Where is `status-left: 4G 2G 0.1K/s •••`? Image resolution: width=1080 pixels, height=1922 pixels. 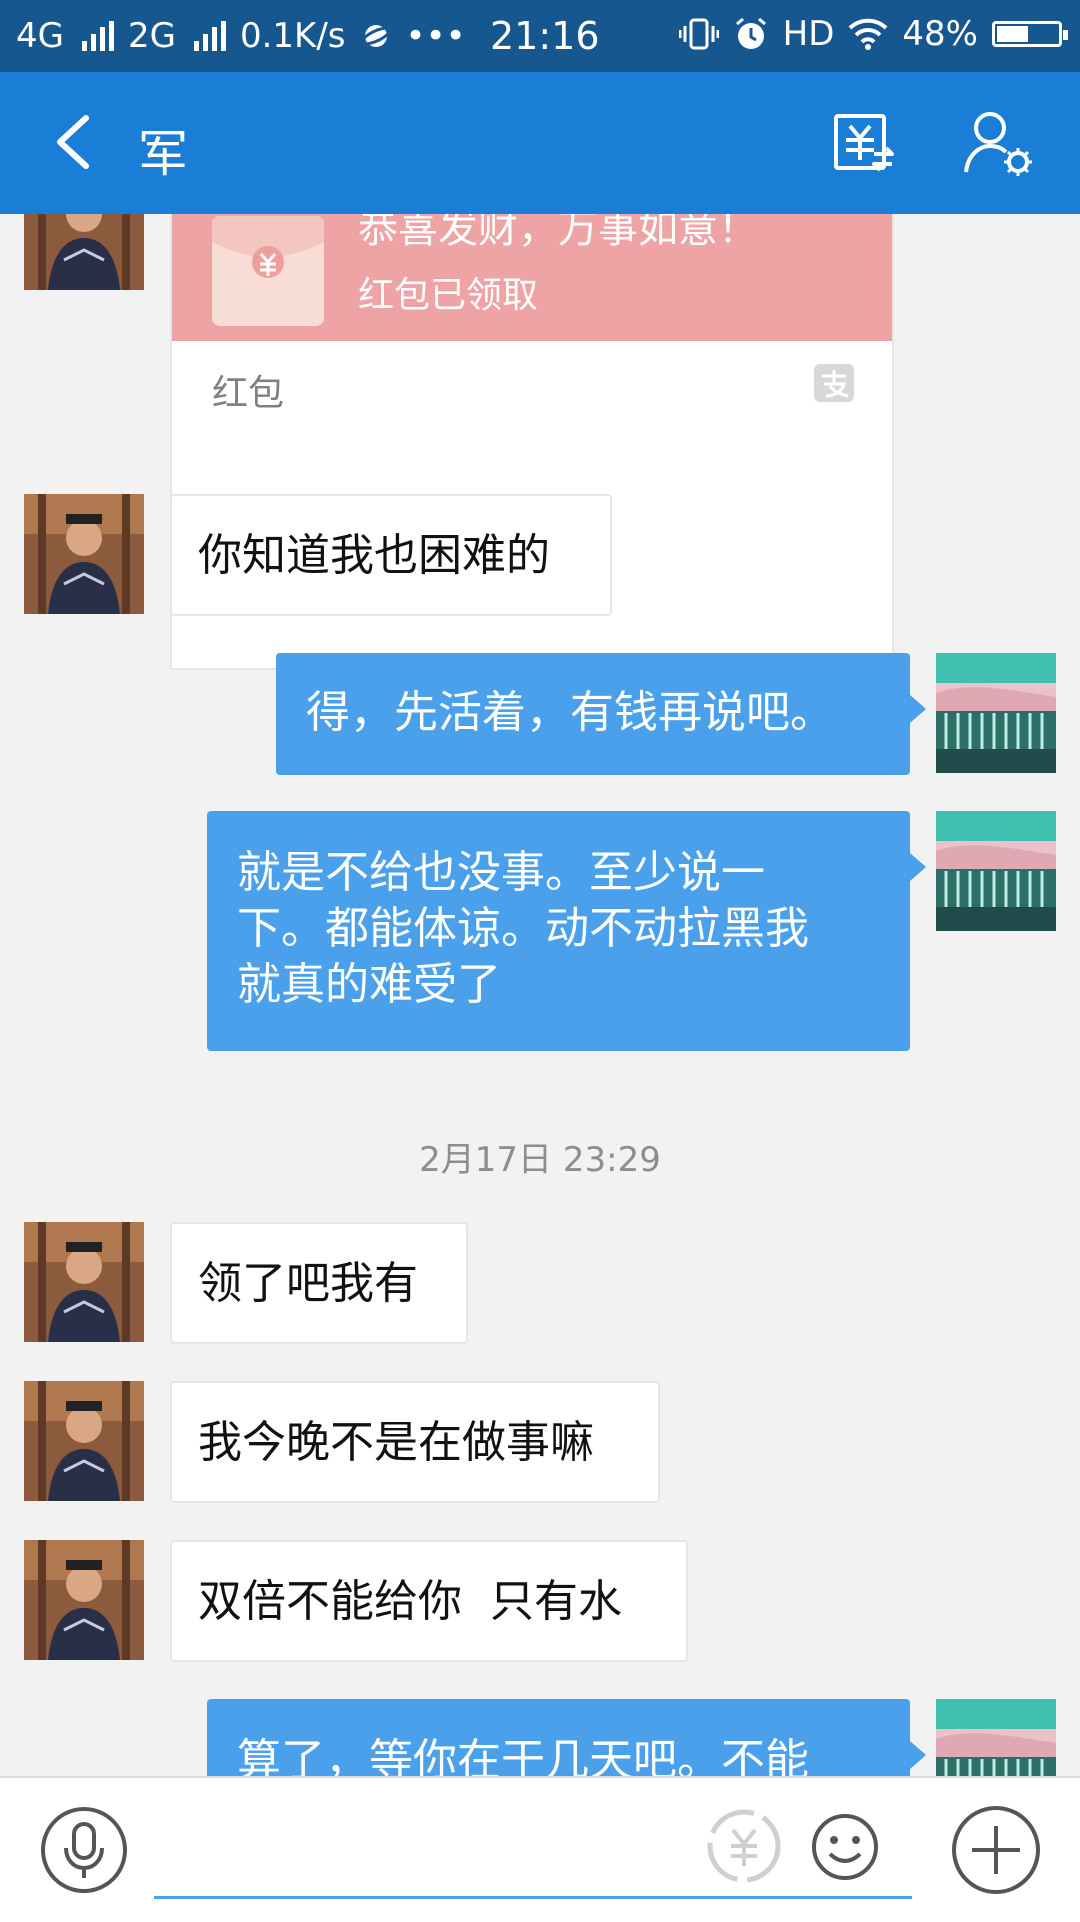 status-left: 4G 2G 0.1K/s ••• is located at coordinates (241, 36).